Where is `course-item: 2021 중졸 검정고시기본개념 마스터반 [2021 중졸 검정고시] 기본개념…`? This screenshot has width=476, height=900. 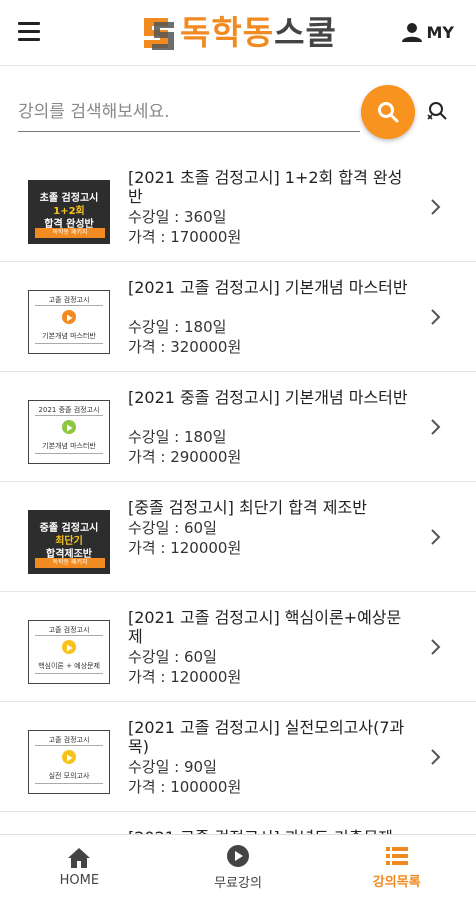
course-item: 2021 중졸 검정고시기본개념 마스터반 [2021 중졸 검정고시] 기본개념… is located at coordinates (238, 427).